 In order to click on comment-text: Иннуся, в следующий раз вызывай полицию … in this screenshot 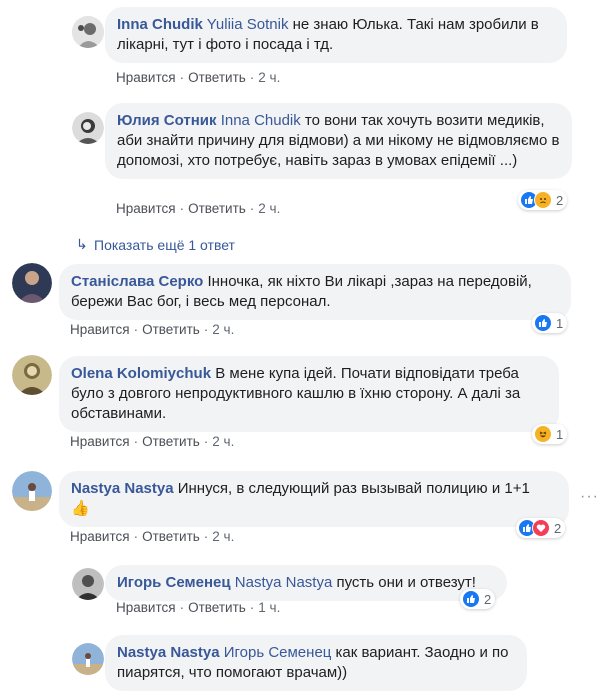, I will do `click(351, 488)`.